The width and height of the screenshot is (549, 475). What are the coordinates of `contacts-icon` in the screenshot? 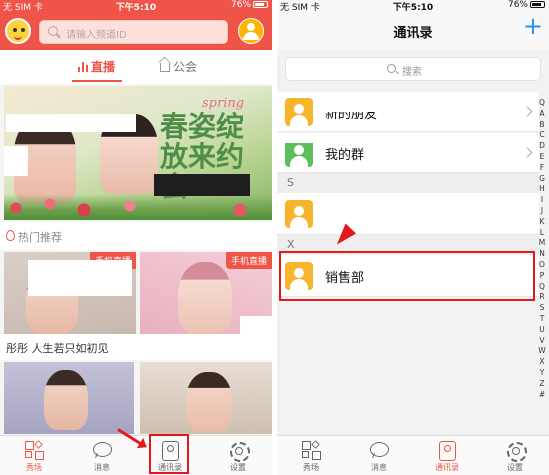 It's located at (447, 450).